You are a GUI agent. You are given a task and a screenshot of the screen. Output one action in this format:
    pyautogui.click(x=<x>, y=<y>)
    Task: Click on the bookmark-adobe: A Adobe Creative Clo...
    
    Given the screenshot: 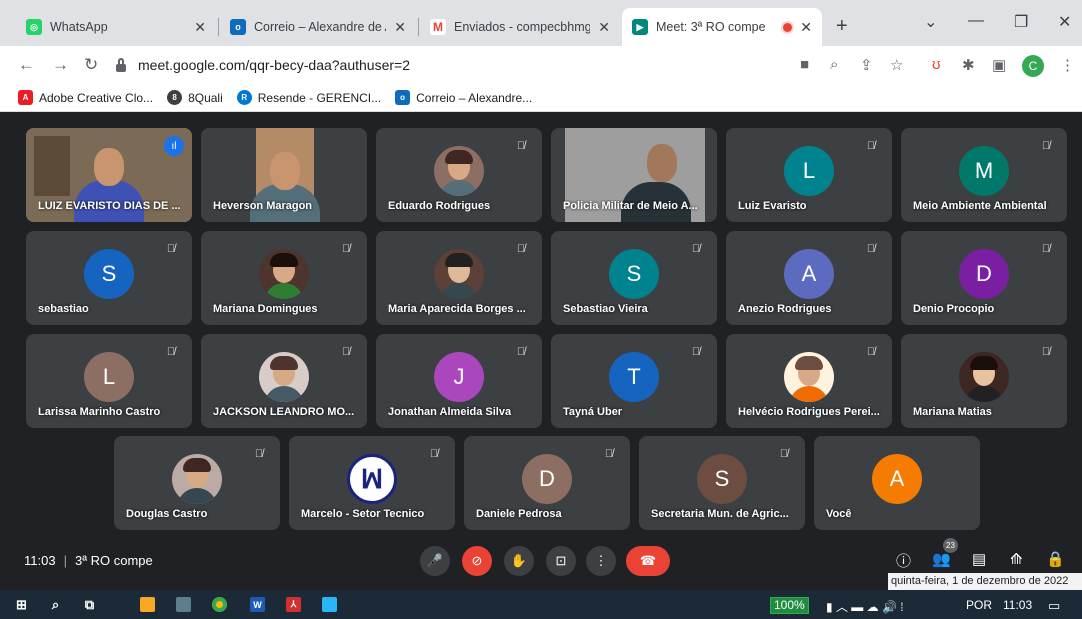 What is the action you would take?
    pyautogui.click(x=85, y=97)
    